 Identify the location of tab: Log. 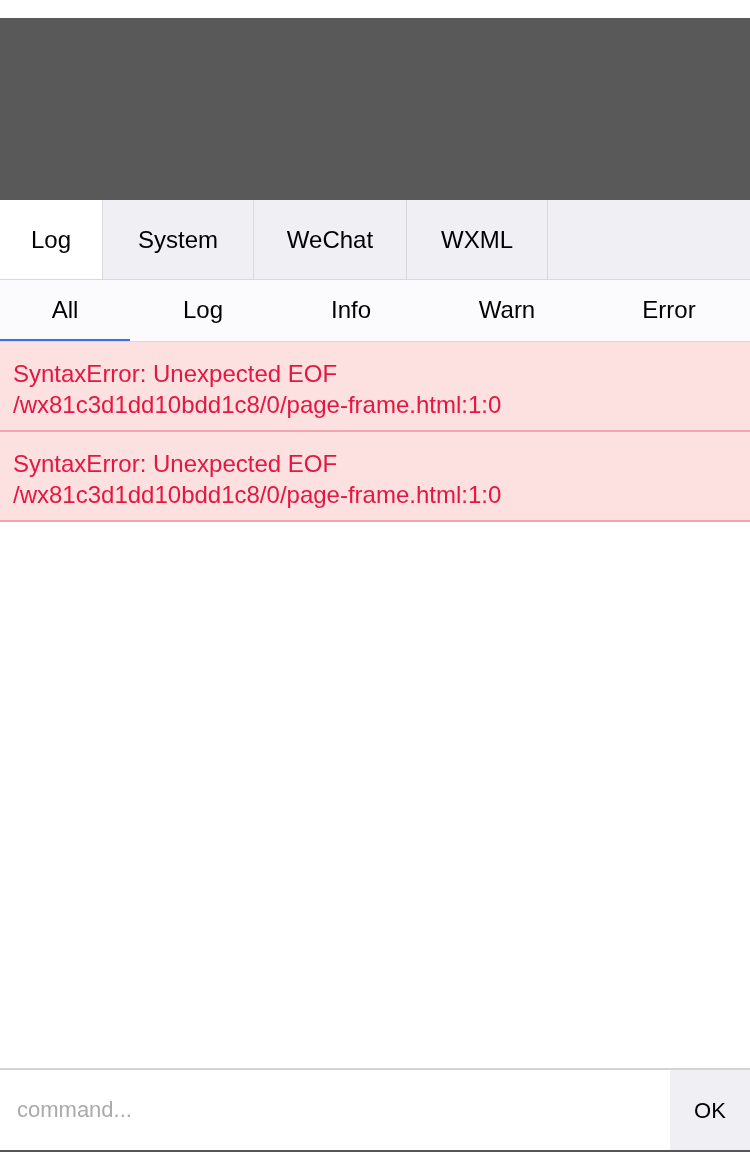
(51, 239).